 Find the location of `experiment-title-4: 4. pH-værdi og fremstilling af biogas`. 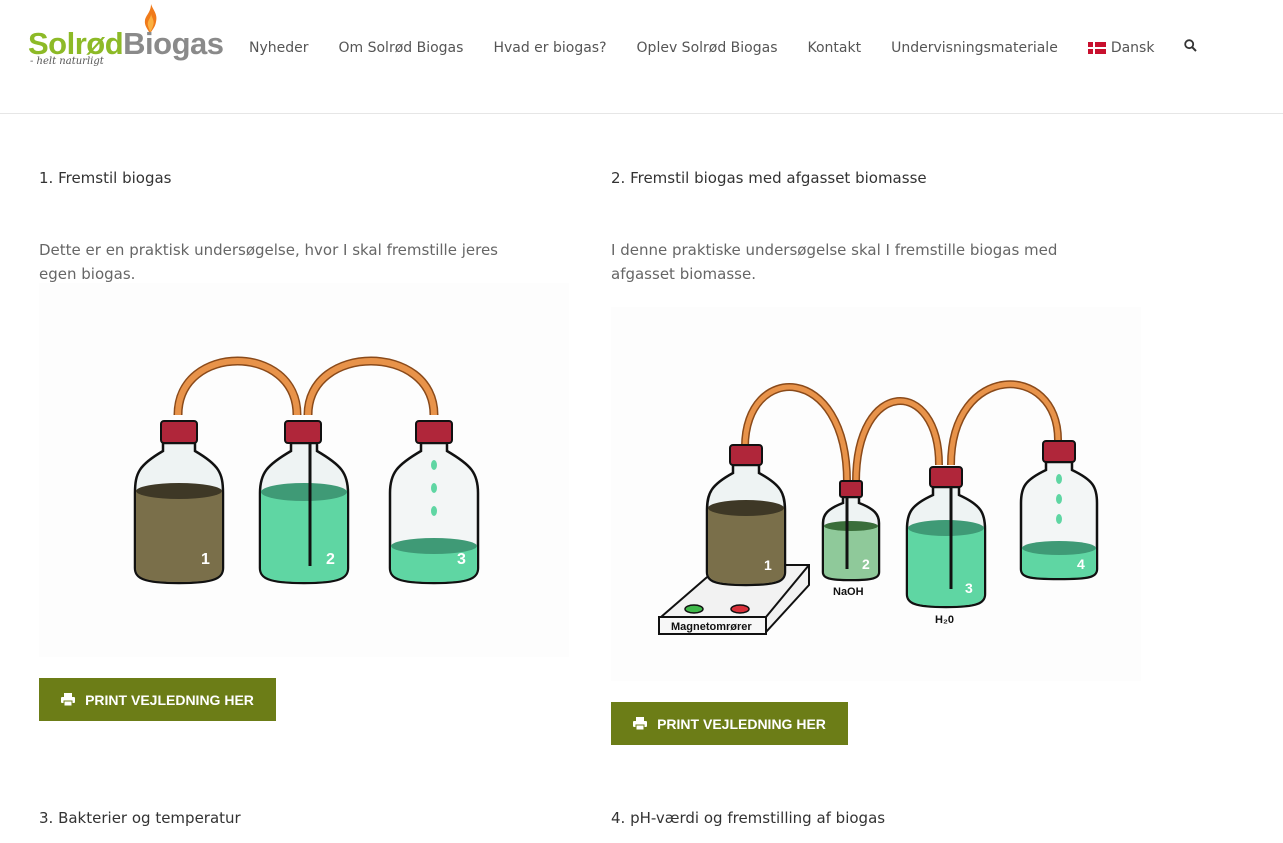

experiment-title-4: 4. pH-værdi og fremstilling af biogas is located at coordinates (748, 818).